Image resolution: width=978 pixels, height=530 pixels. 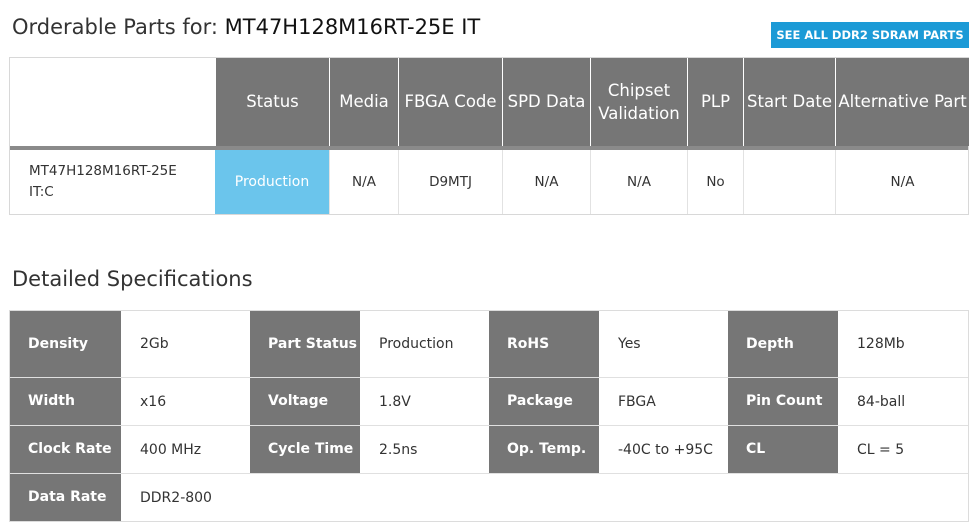 I want to click on media-cell: N/A, so click(x=363, y=182).